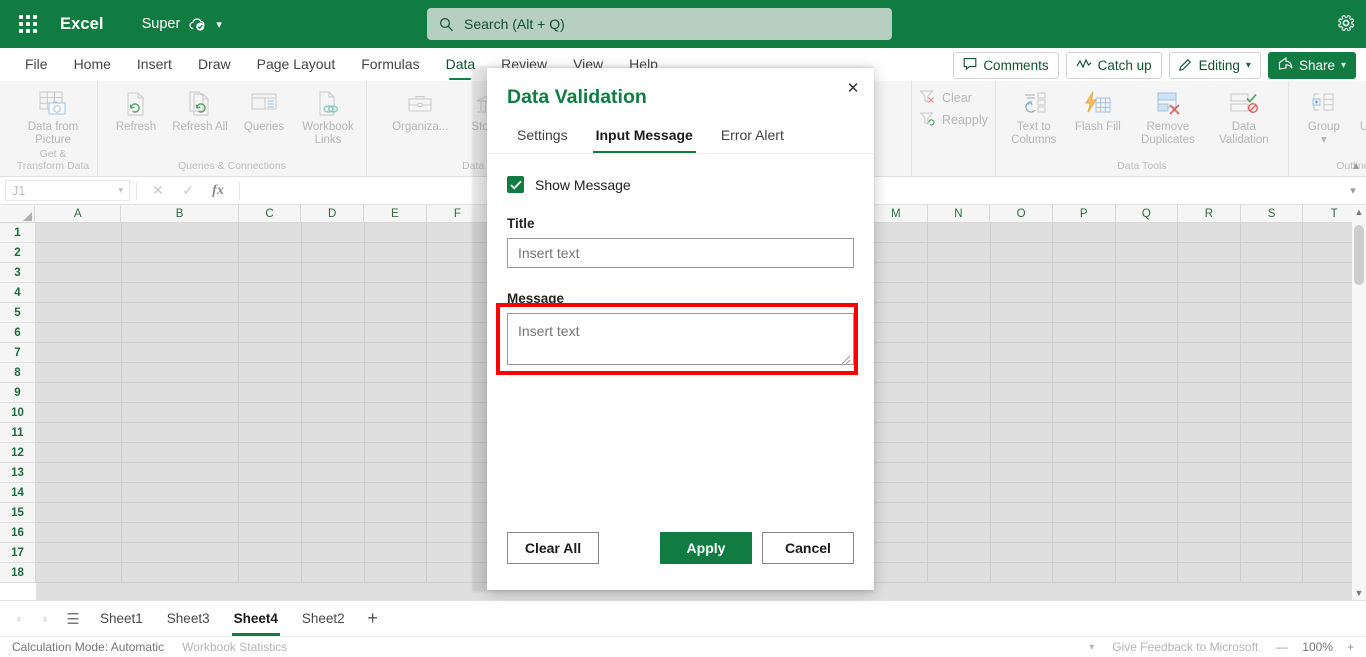  I want to click on row-header-17: 17, so click(18, 553).